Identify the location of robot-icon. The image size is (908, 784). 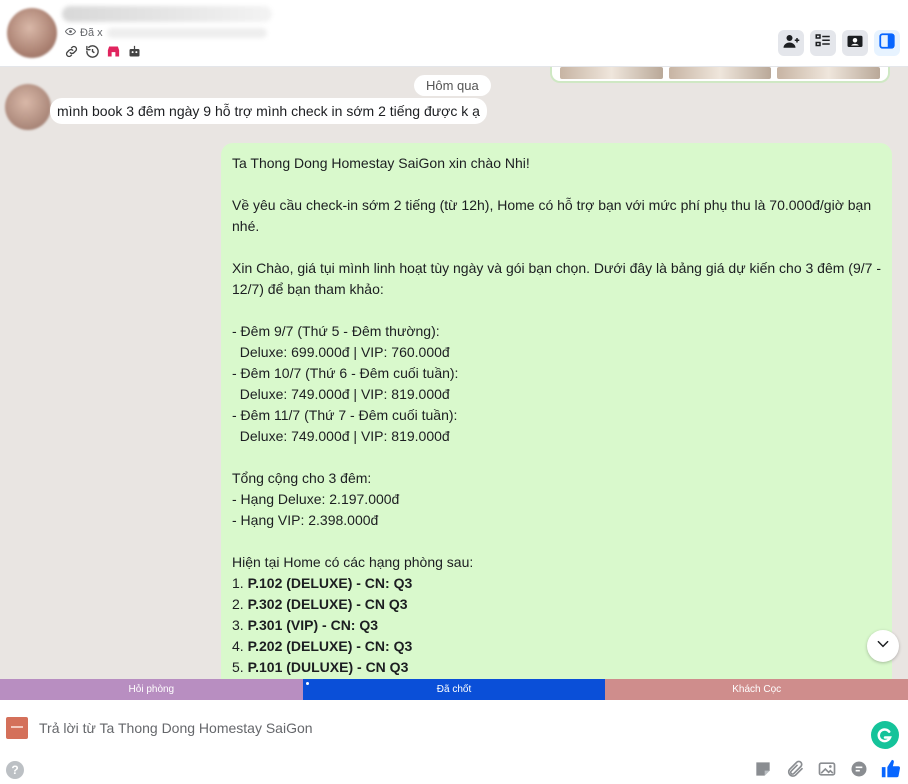
(134, 51).